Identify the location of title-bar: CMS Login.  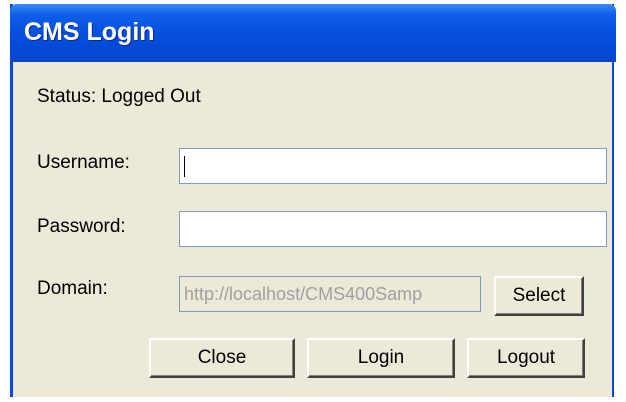
(313, 33).